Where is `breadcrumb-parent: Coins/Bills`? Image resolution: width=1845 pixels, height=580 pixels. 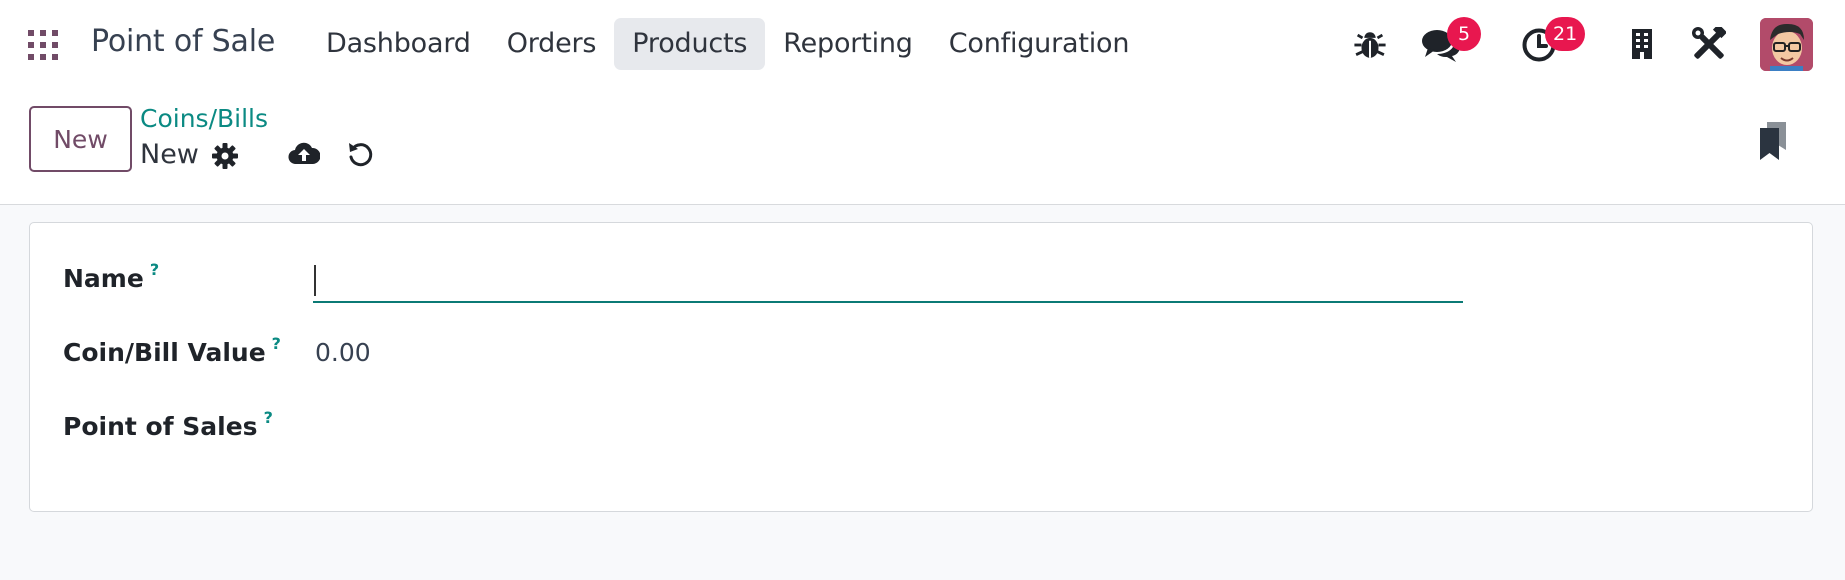 breadcrumb-parent: Coins/Bills is located at coordinates (204, 118).